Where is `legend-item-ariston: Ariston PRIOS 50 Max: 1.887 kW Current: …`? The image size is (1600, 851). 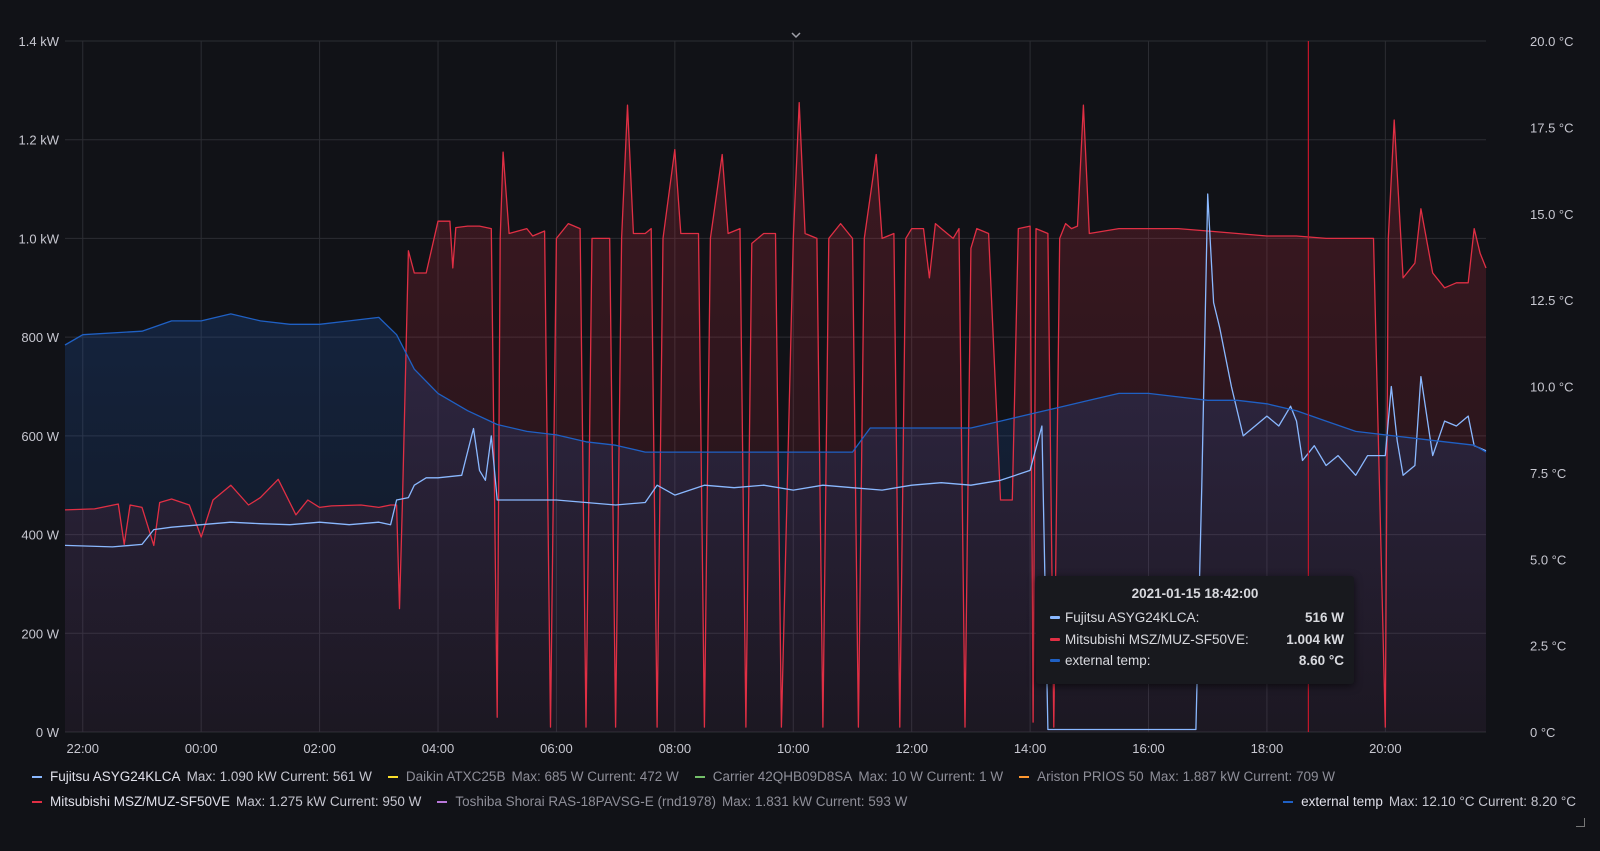 legend-item-ariston: Ariston PRIOS 50 Max: 1.887 kW Current: … is located at coordinates (1177, 776).